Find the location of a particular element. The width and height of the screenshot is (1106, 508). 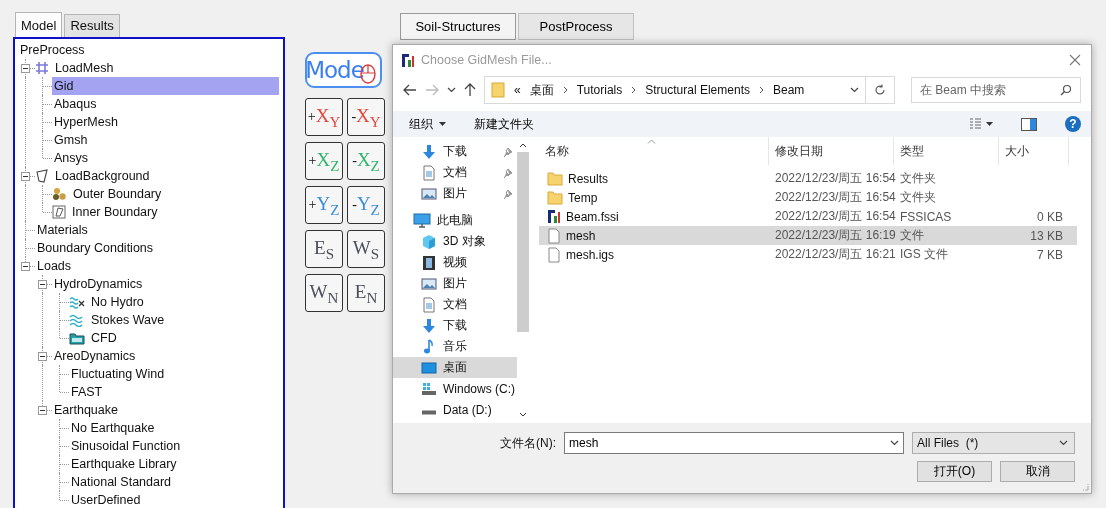

table-cell-text: 文件夹 is located at coordinates (918, 197).